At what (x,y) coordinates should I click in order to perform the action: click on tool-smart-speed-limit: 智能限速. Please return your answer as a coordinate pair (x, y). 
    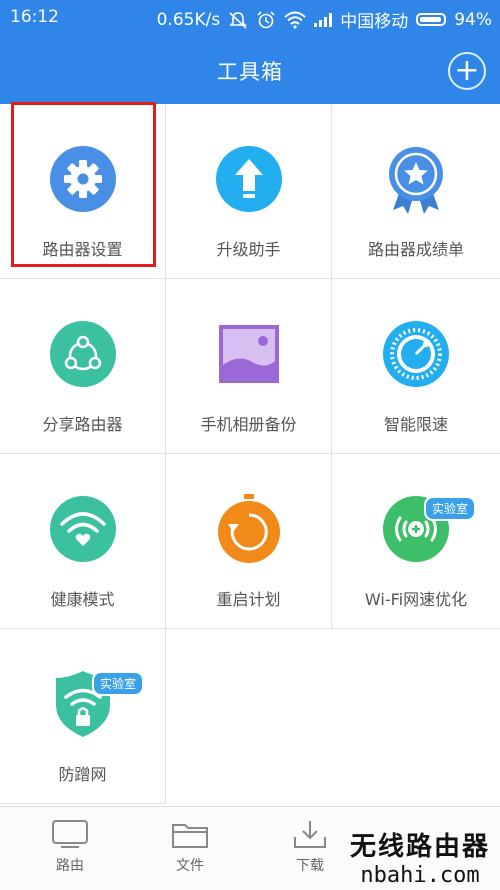
    Looking at the image, I should click on (416, 366).